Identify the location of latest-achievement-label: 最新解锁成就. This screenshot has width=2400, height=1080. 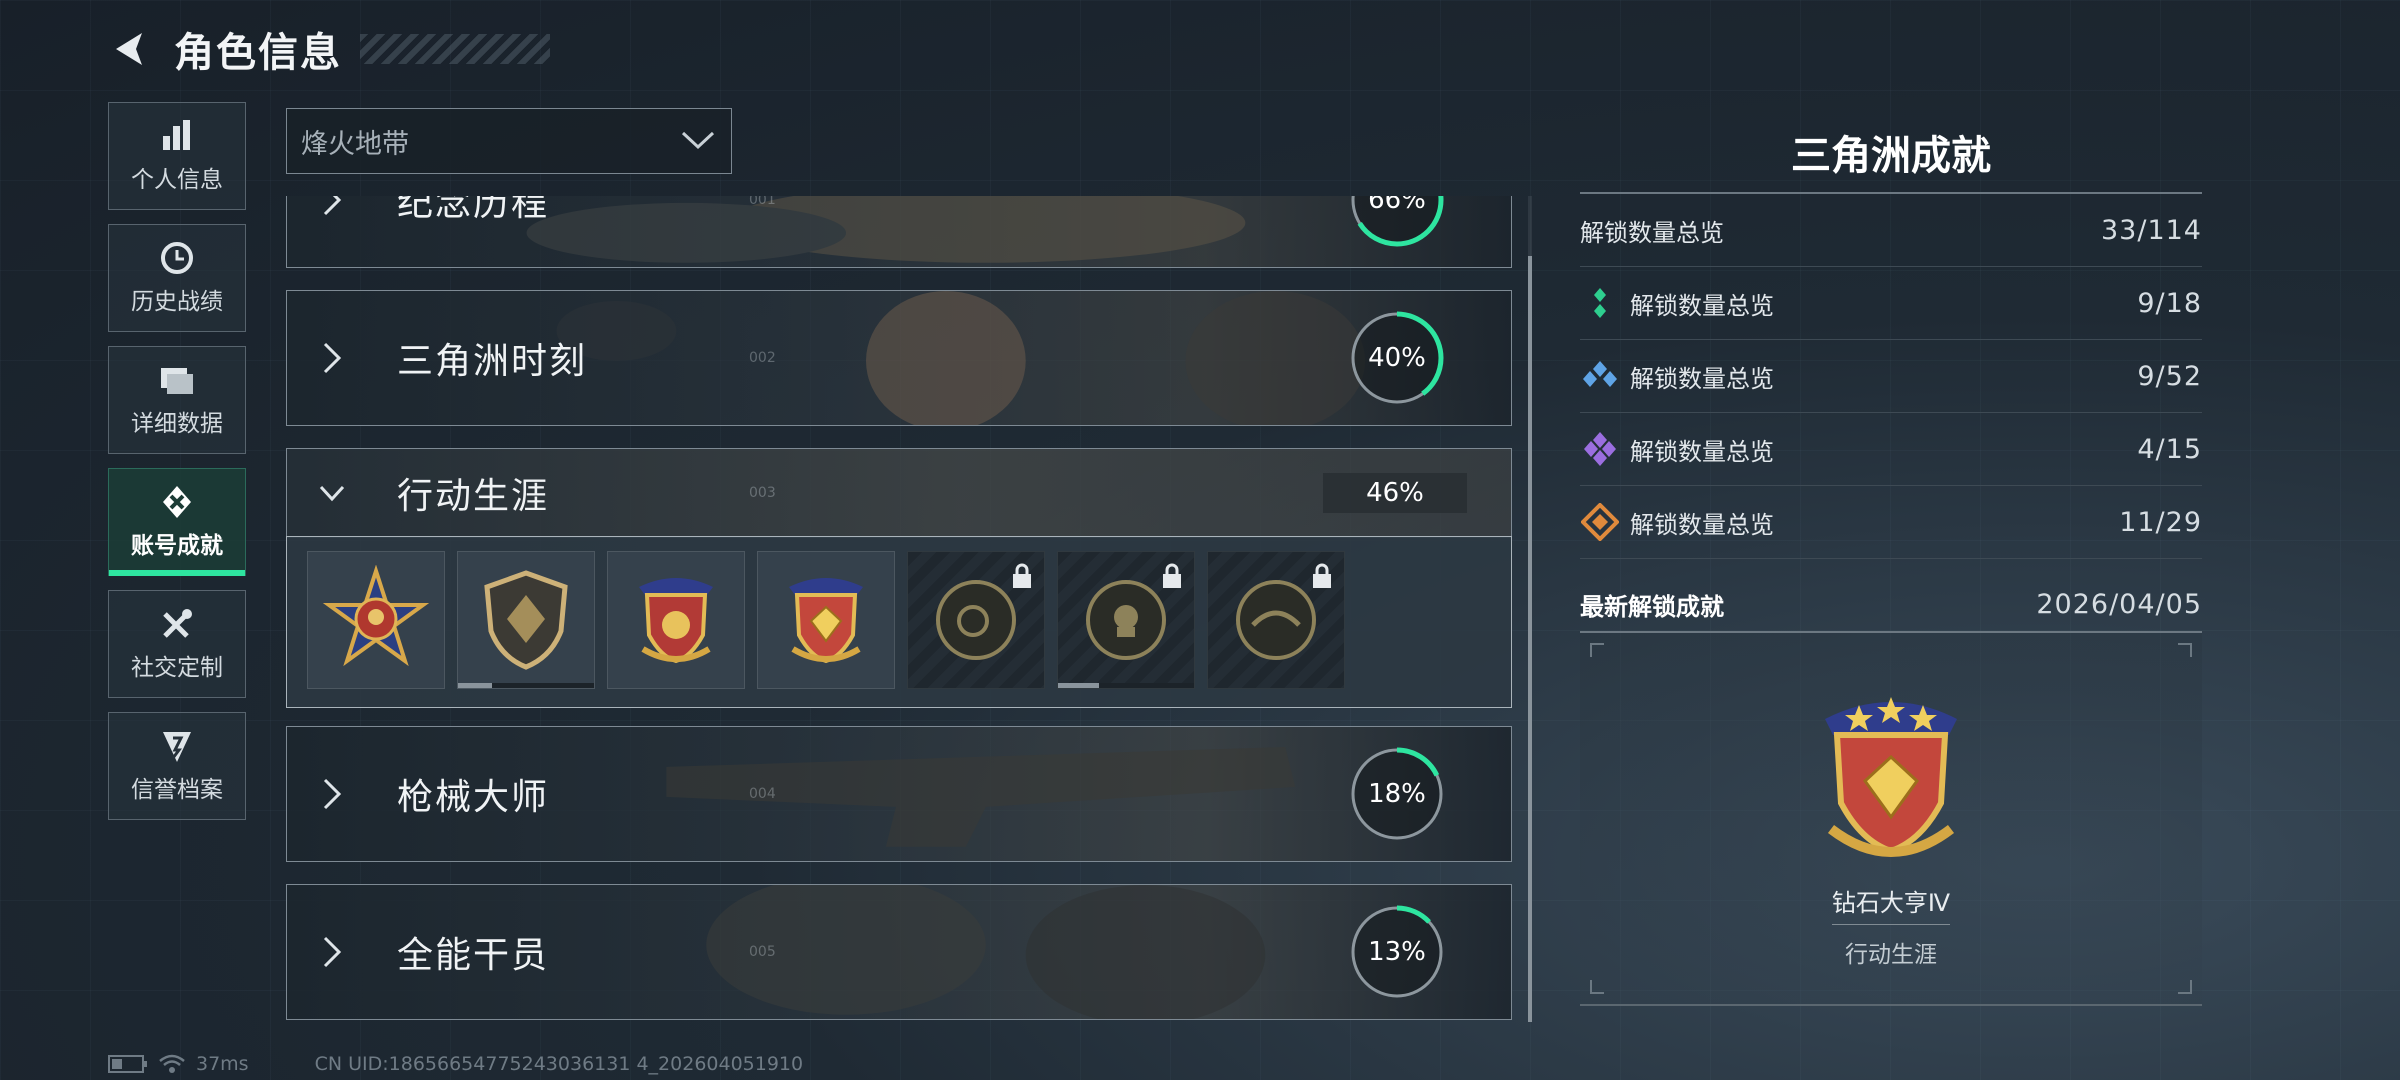
(1652, 606).